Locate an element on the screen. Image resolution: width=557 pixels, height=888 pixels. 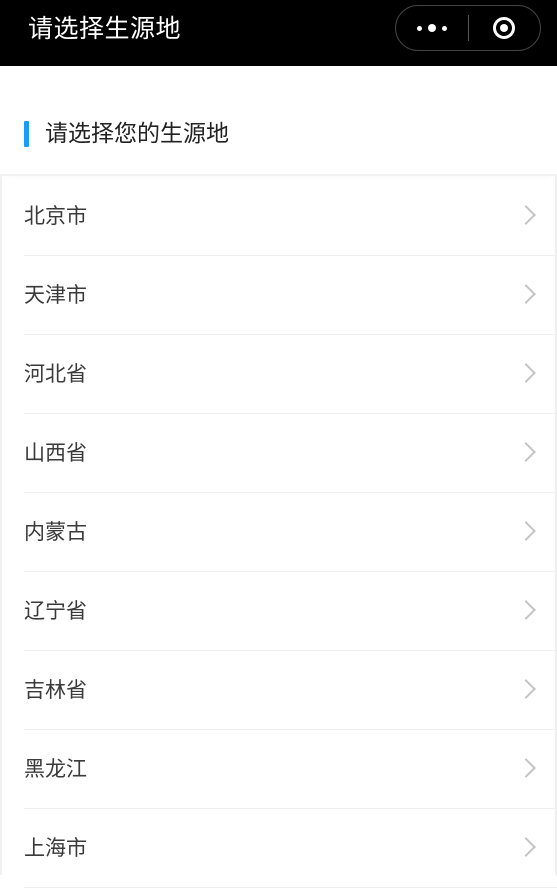
list-item-label: 上海市 is located at coordinates (55, 848).